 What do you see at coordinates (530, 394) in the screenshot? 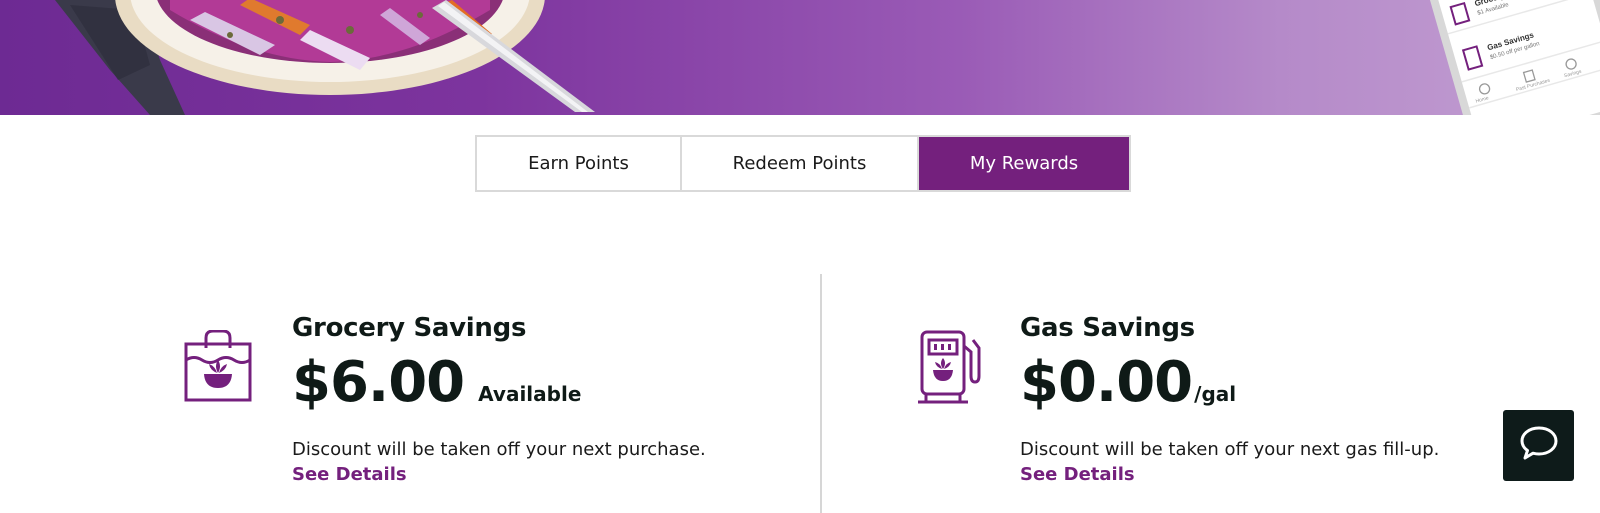
I see `grocery-amount-suffix: Available` at bounding box center [530, 394].